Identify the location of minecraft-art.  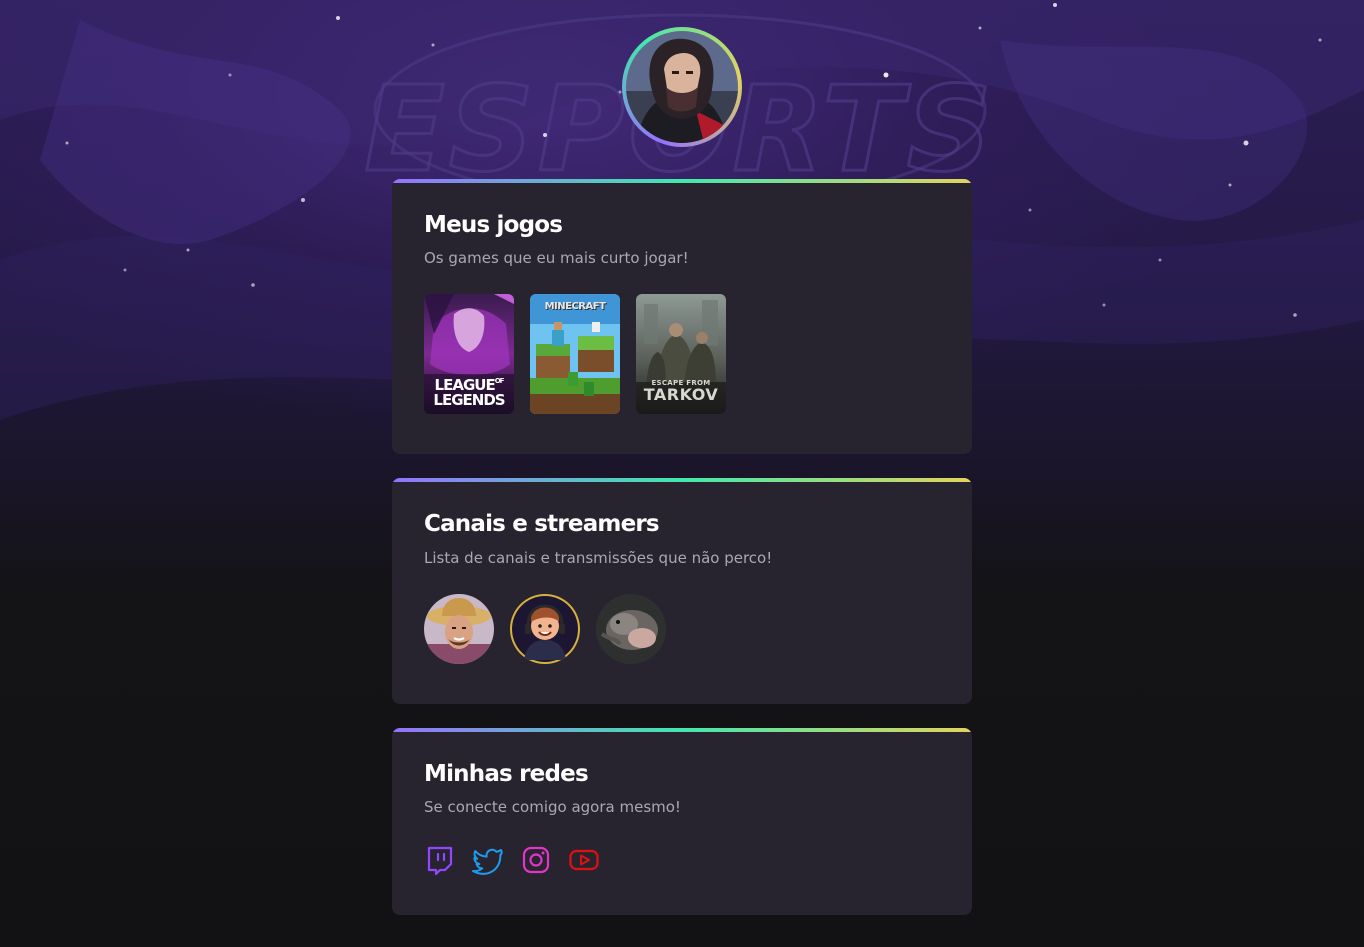
(575, 354).